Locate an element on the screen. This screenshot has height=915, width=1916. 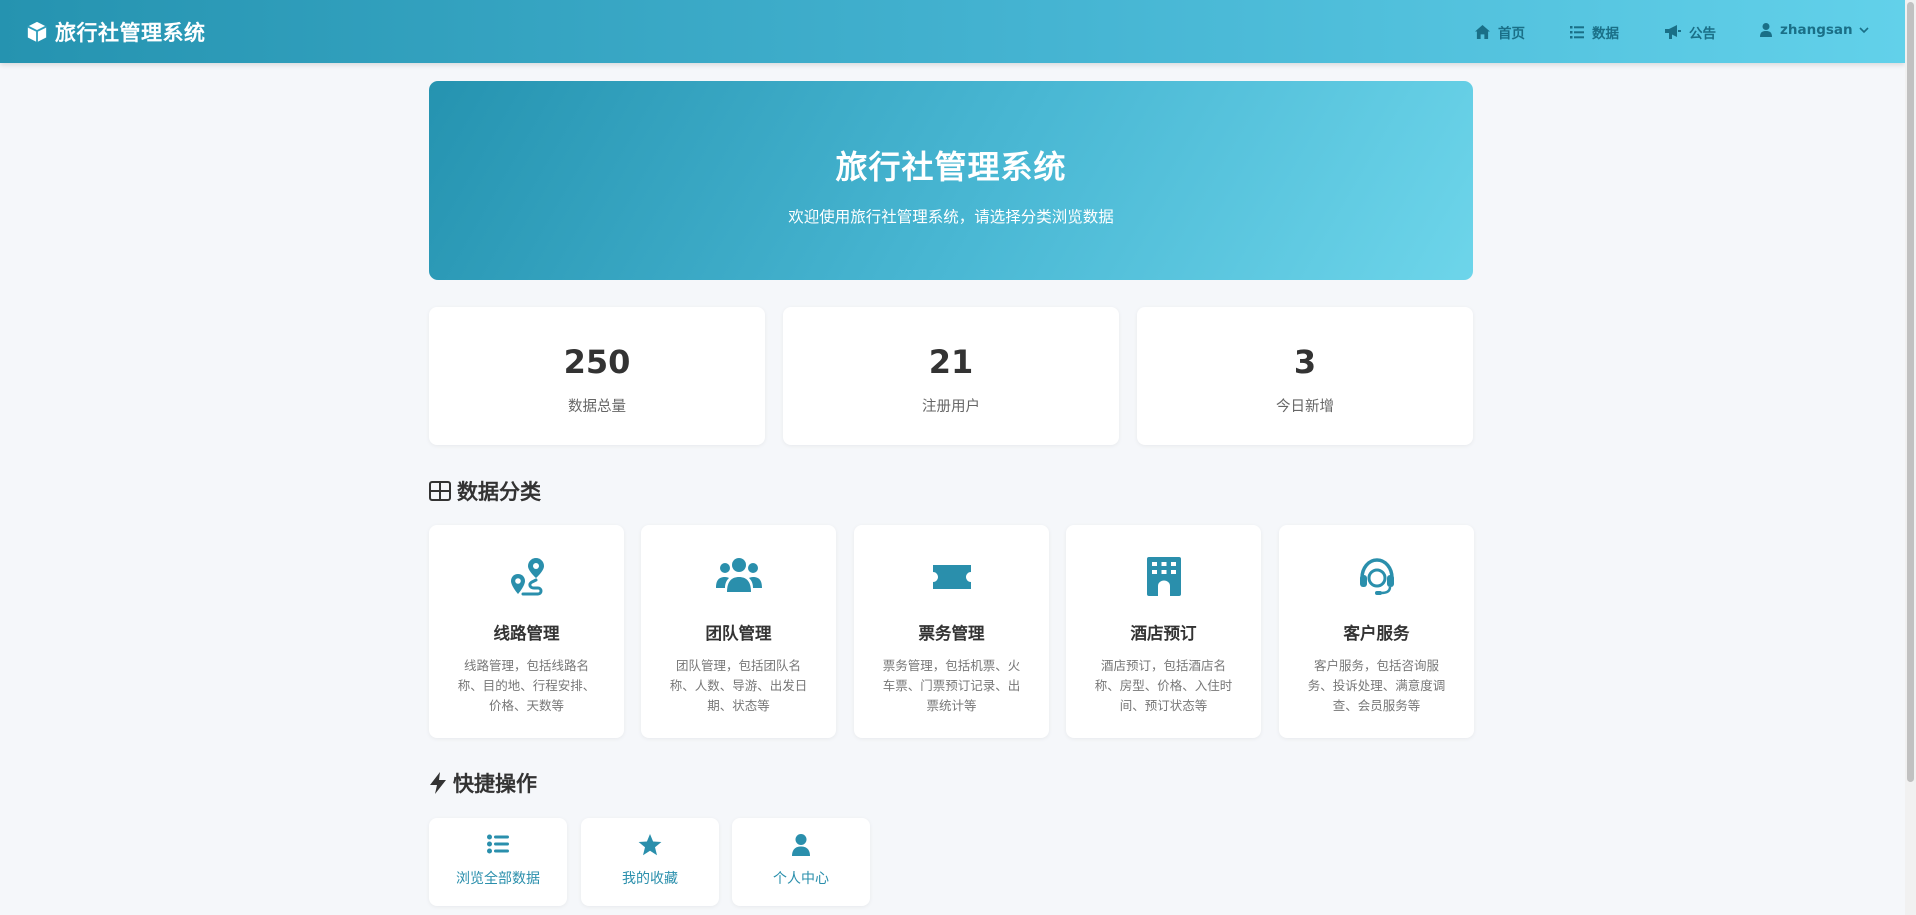
category-card-service: 客户服务 客户服务，包括咨询服务、投诉处理、满意度调查、会员服务等 is located at coordinates (1376, 631).